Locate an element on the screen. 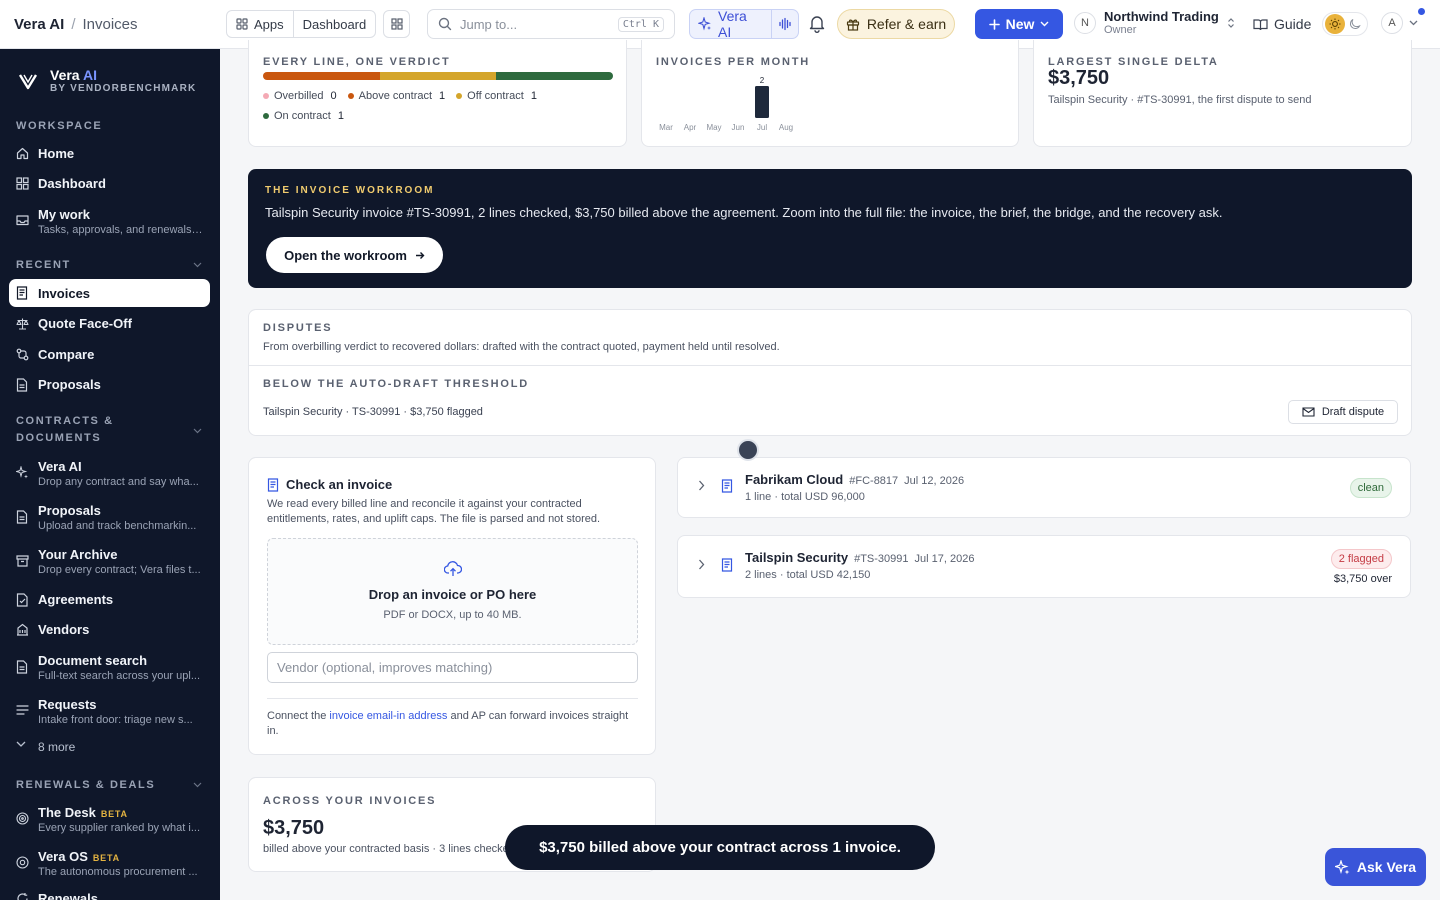  guide-label: Guide is located at coordinates (1293, 24).